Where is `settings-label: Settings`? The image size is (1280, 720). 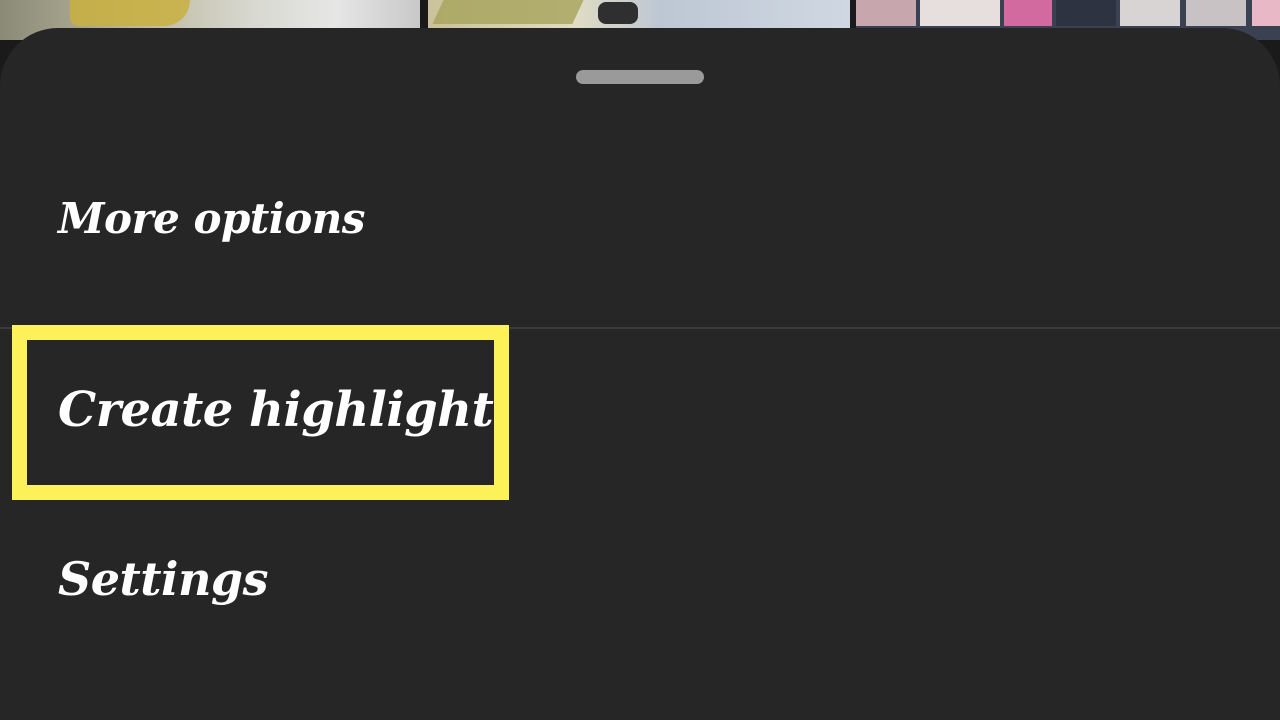 settings-label: Settings is located at coordinates (163, 579).